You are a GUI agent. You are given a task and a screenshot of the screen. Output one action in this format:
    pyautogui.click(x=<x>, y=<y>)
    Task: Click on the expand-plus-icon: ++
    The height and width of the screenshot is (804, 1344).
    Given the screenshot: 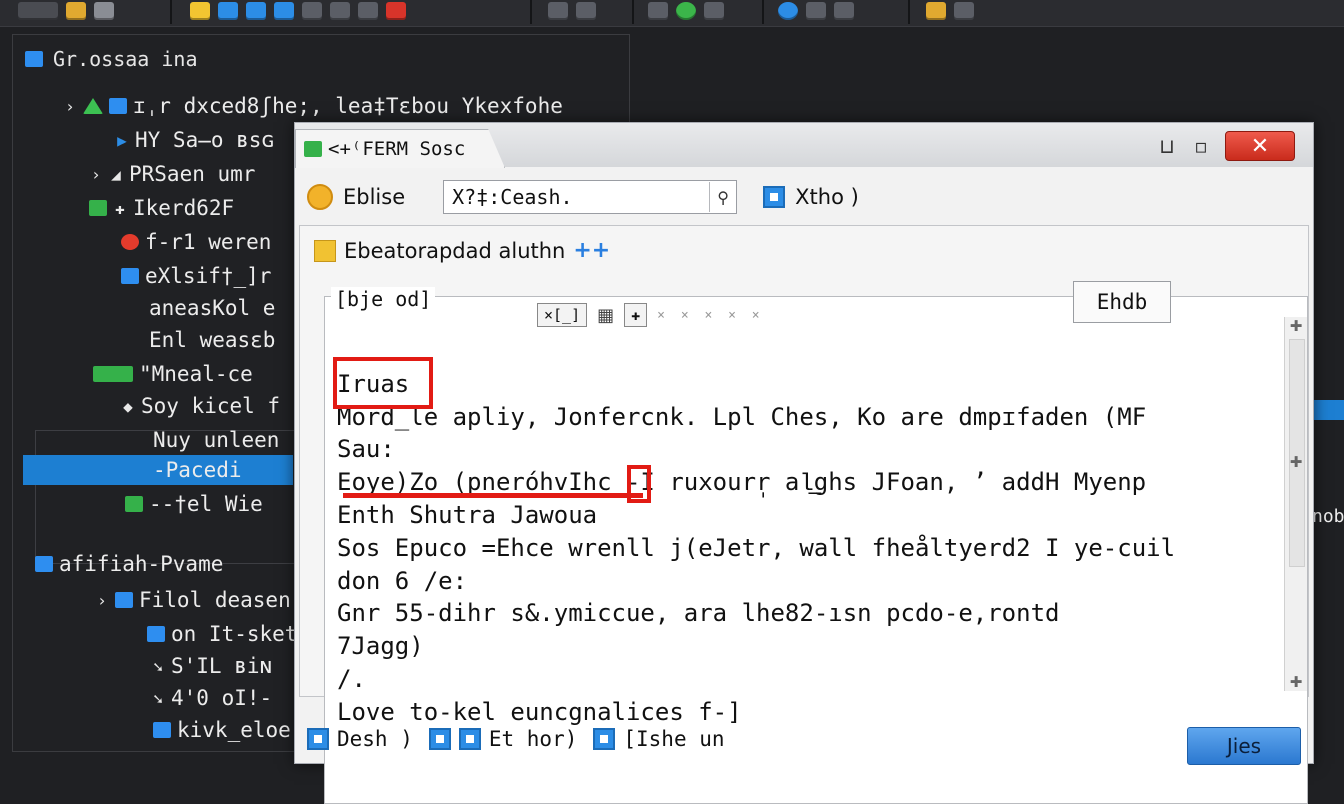 What is the action you would take?
    pyautogui.click(x=591, y=250)
    